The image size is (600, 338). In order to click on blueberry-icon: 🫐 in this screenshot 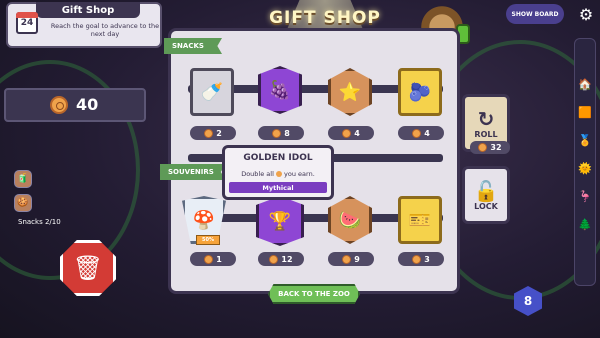, I will do `click(420, 92)`.